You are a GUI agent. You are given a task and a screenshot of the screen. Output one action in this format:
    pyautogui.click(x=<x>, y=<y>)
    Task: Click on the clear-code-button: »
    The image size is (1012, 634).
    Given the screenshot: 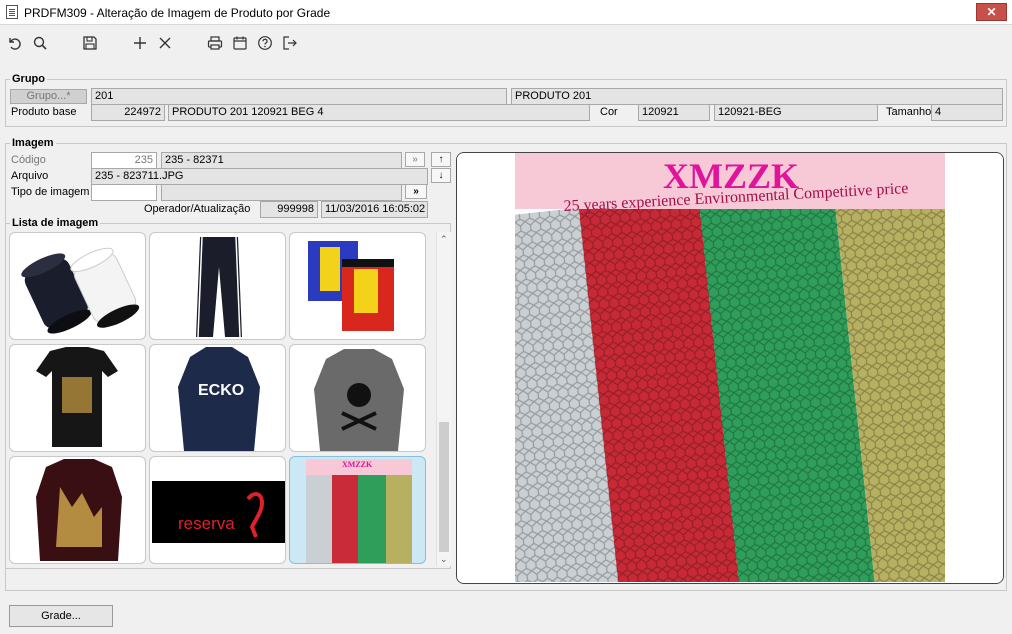 What is the action you would take?
    pyautogui.click(x=415, y=159)
    